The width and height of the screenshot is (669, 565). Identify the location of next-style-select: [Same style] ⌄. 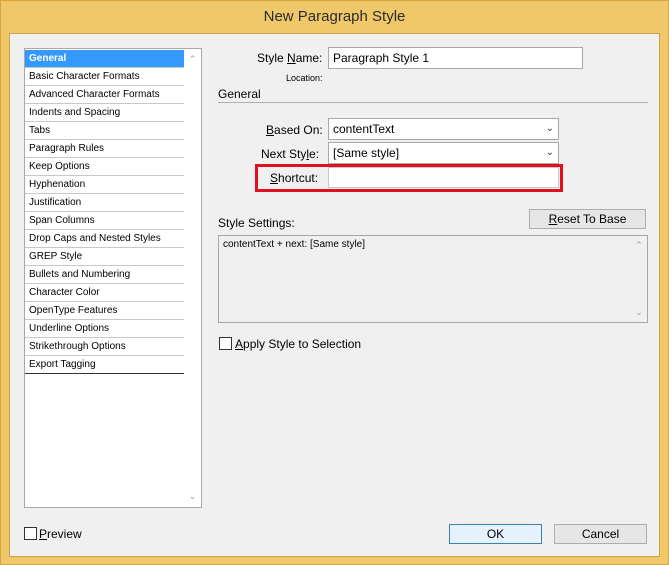
(443, 153).